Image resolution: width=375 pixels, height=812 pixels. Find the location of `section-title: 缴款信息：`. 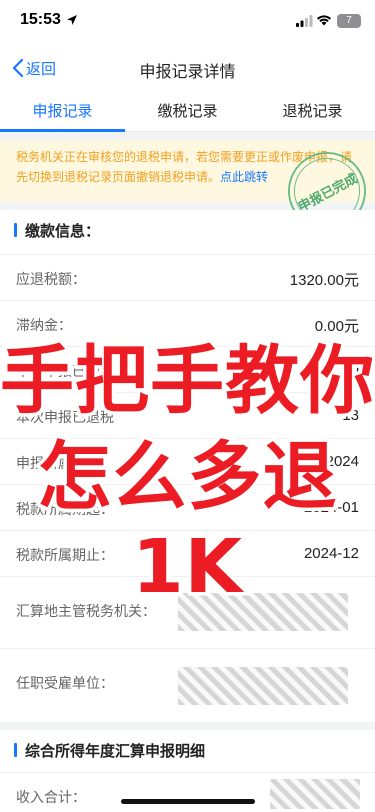

section-title: 缴款信息： is located at coordinates (63, 230).